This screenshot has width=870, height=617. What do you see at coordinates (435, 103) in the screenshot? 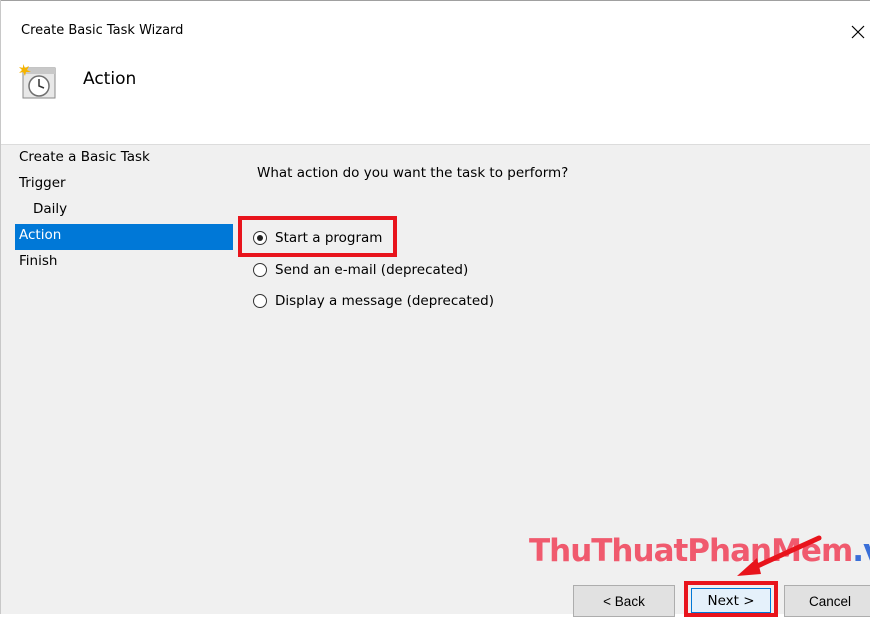
I see `wizard-header: Action` at bounding box center [435, 103].